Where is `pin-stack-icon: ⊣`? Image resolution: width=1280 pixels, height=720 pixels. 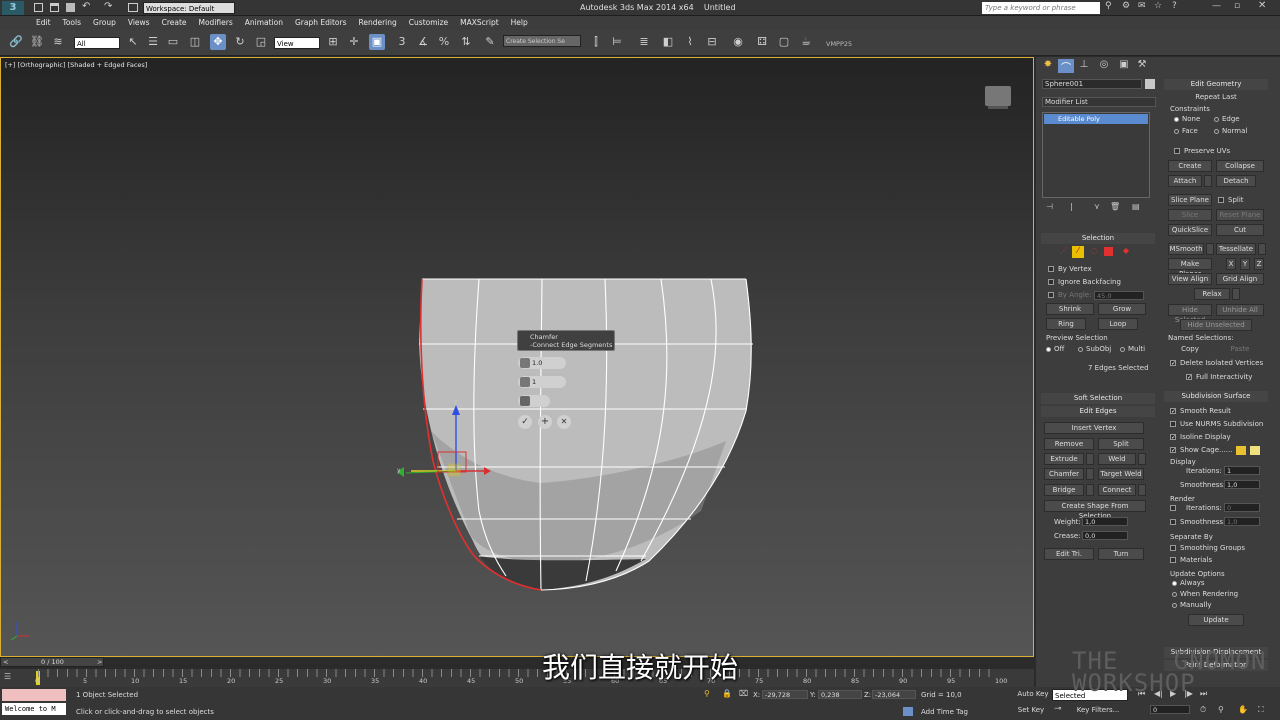
pin-stack-icon: ⊣ is located at coordinates (1049, 206).